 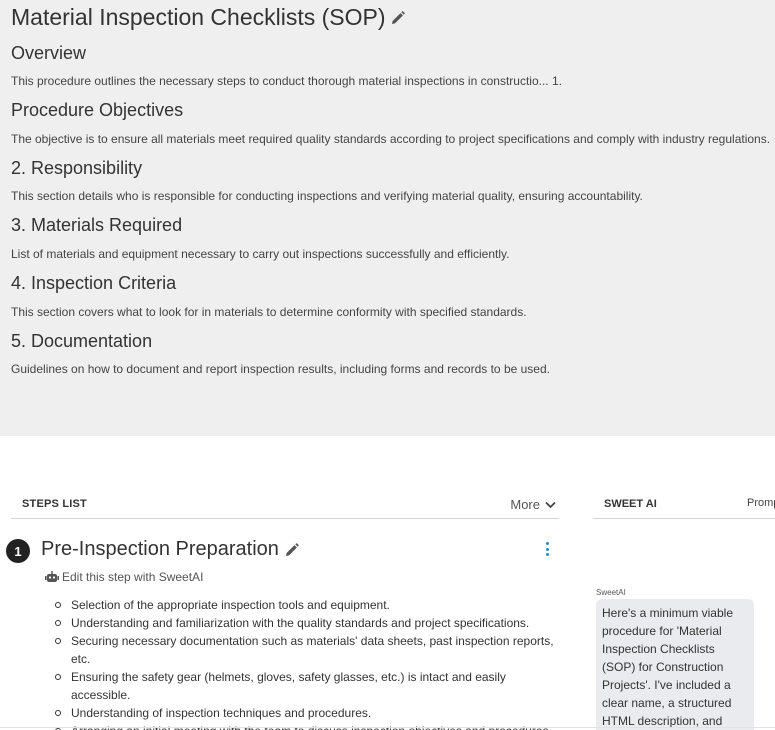 I want to click on ai-panel-header: SWEET AI Promp, so click(x=684, y=505).